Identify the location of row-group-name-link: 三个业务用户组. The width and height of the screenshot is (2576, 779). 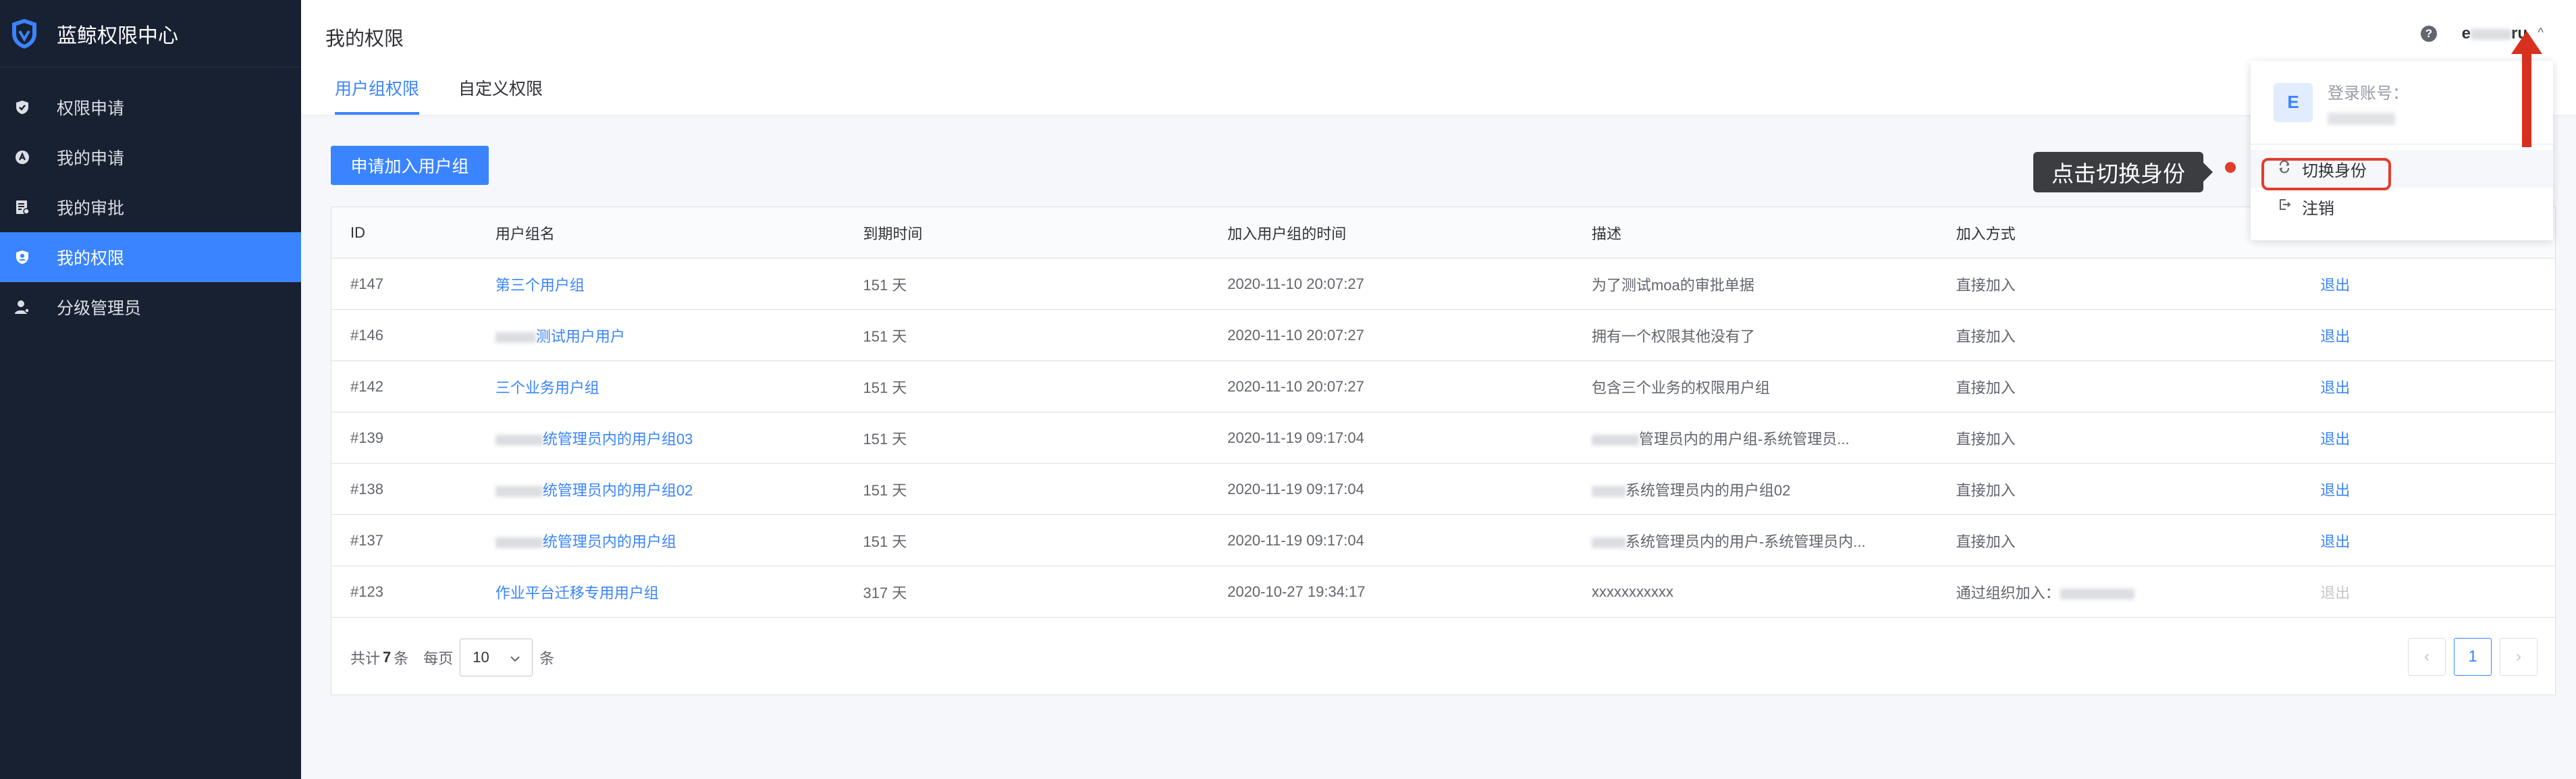
(661, 387).